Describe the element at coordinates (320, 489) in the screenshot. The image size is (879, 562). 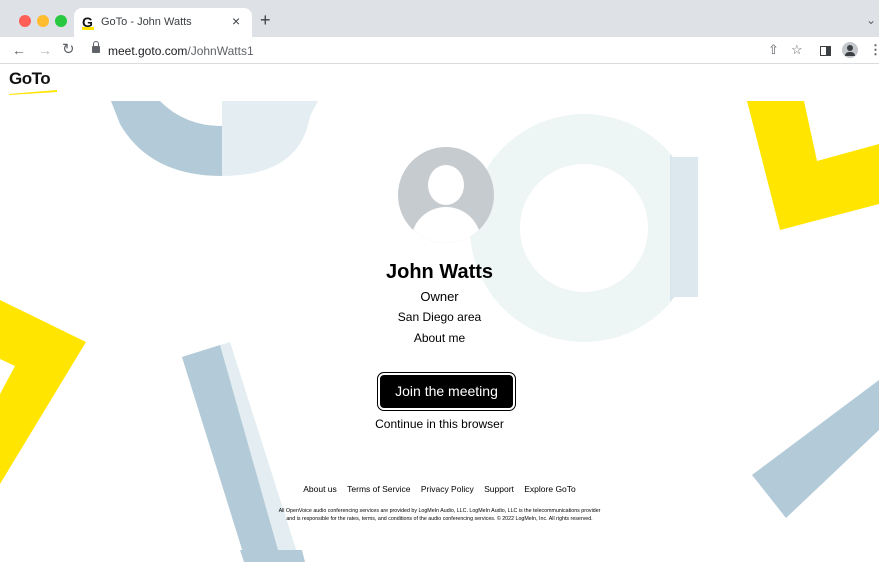
I see `footer-link-about-us: About us` at that location.